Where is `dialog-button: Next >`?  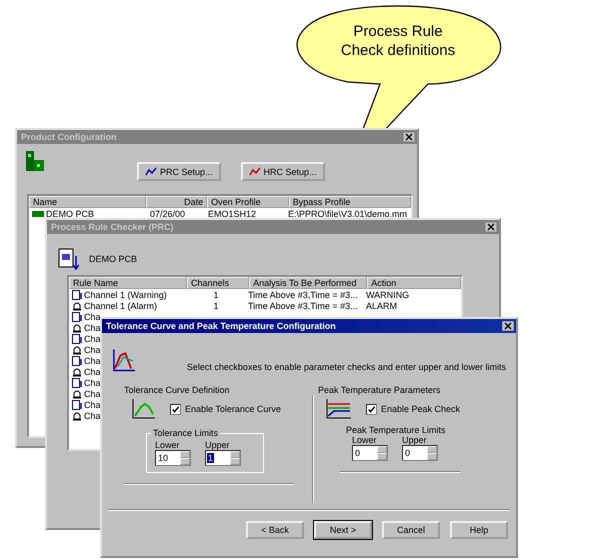
dialog-button: Next > is located at coordinates (343, 530).